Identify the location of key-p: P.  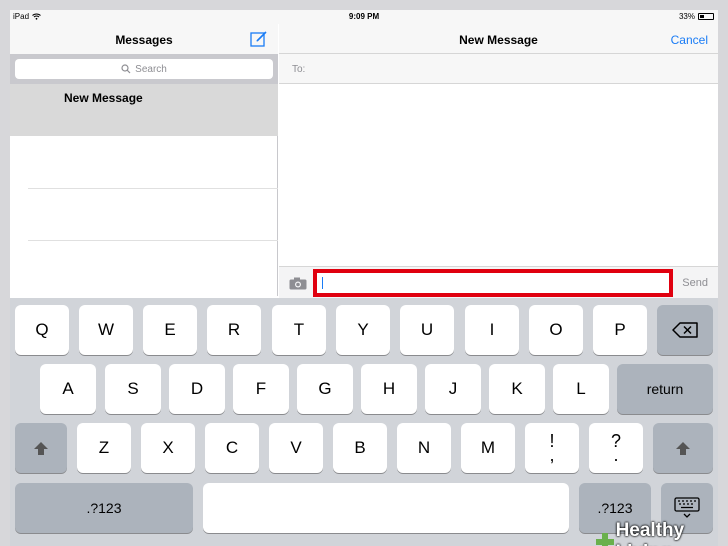
(620, 330).